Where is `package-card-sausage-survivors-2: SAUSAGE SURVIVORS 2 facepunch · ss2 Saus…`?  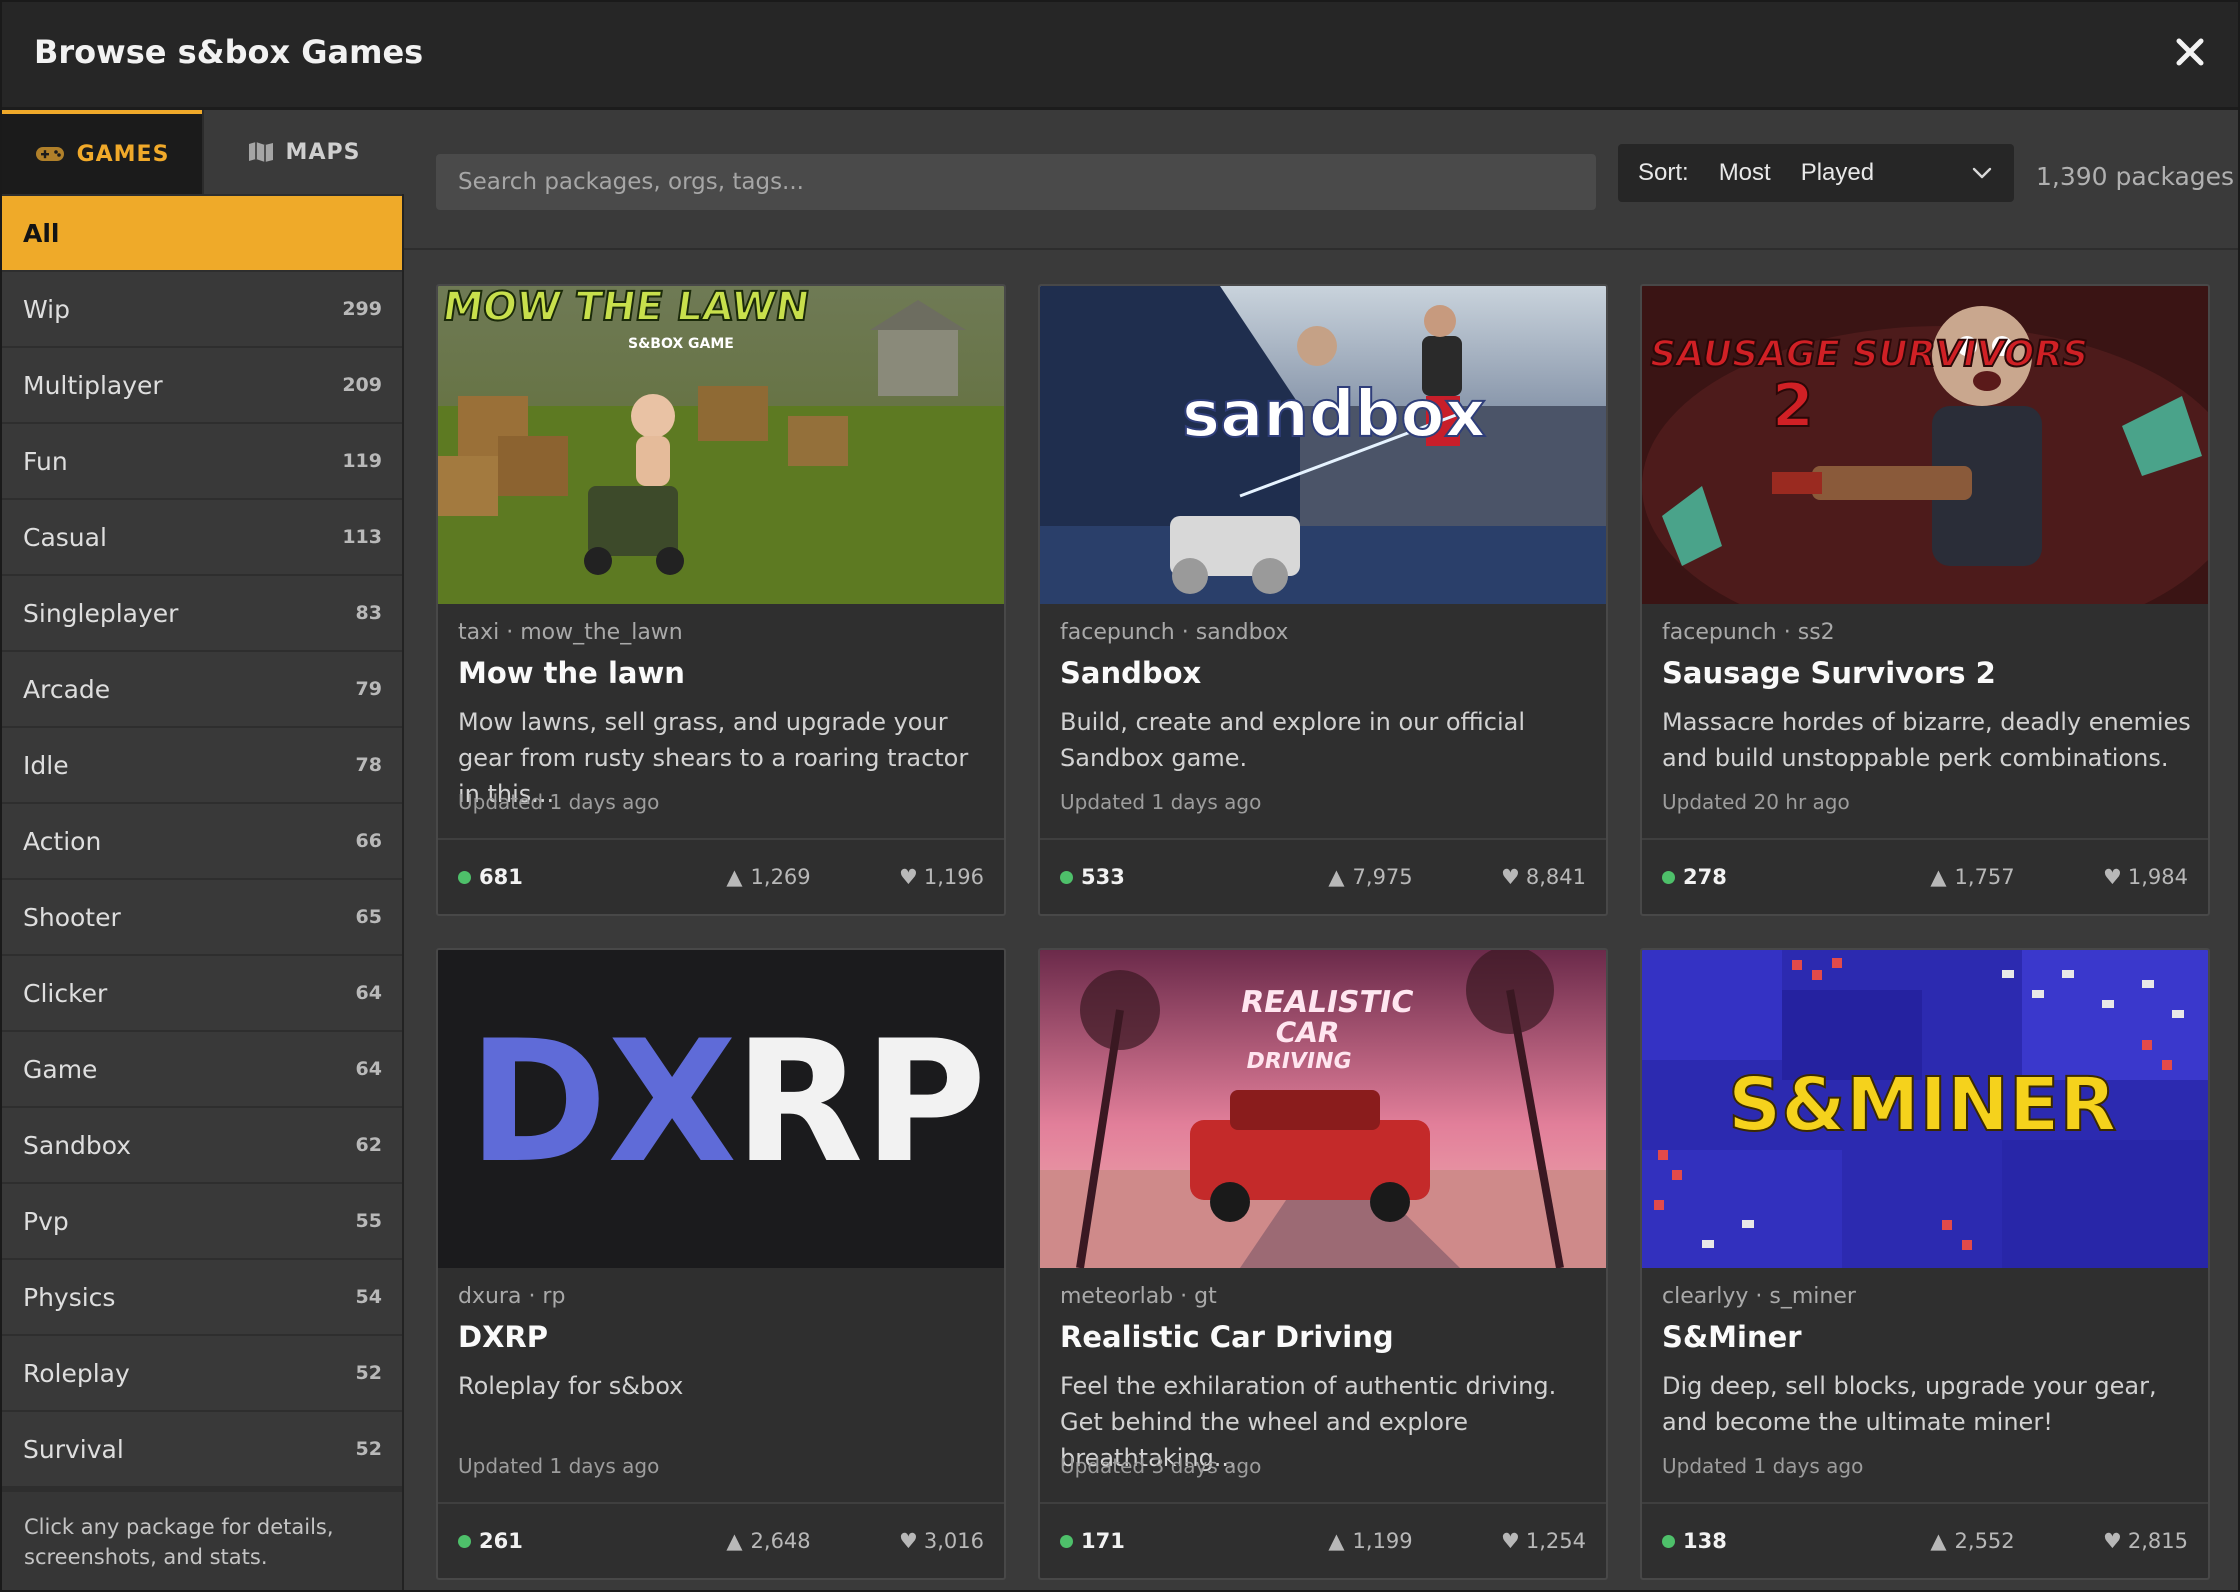 package-card-sausage-survivors-2: SAUSAGE SURVIVORS 2 facepunch · ss2 Saus… is located at coordinates (1925, 600).